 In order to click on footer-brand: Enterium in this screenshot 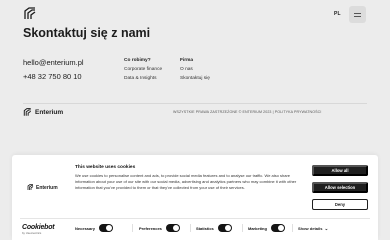, I will do `click(43, 112)`.